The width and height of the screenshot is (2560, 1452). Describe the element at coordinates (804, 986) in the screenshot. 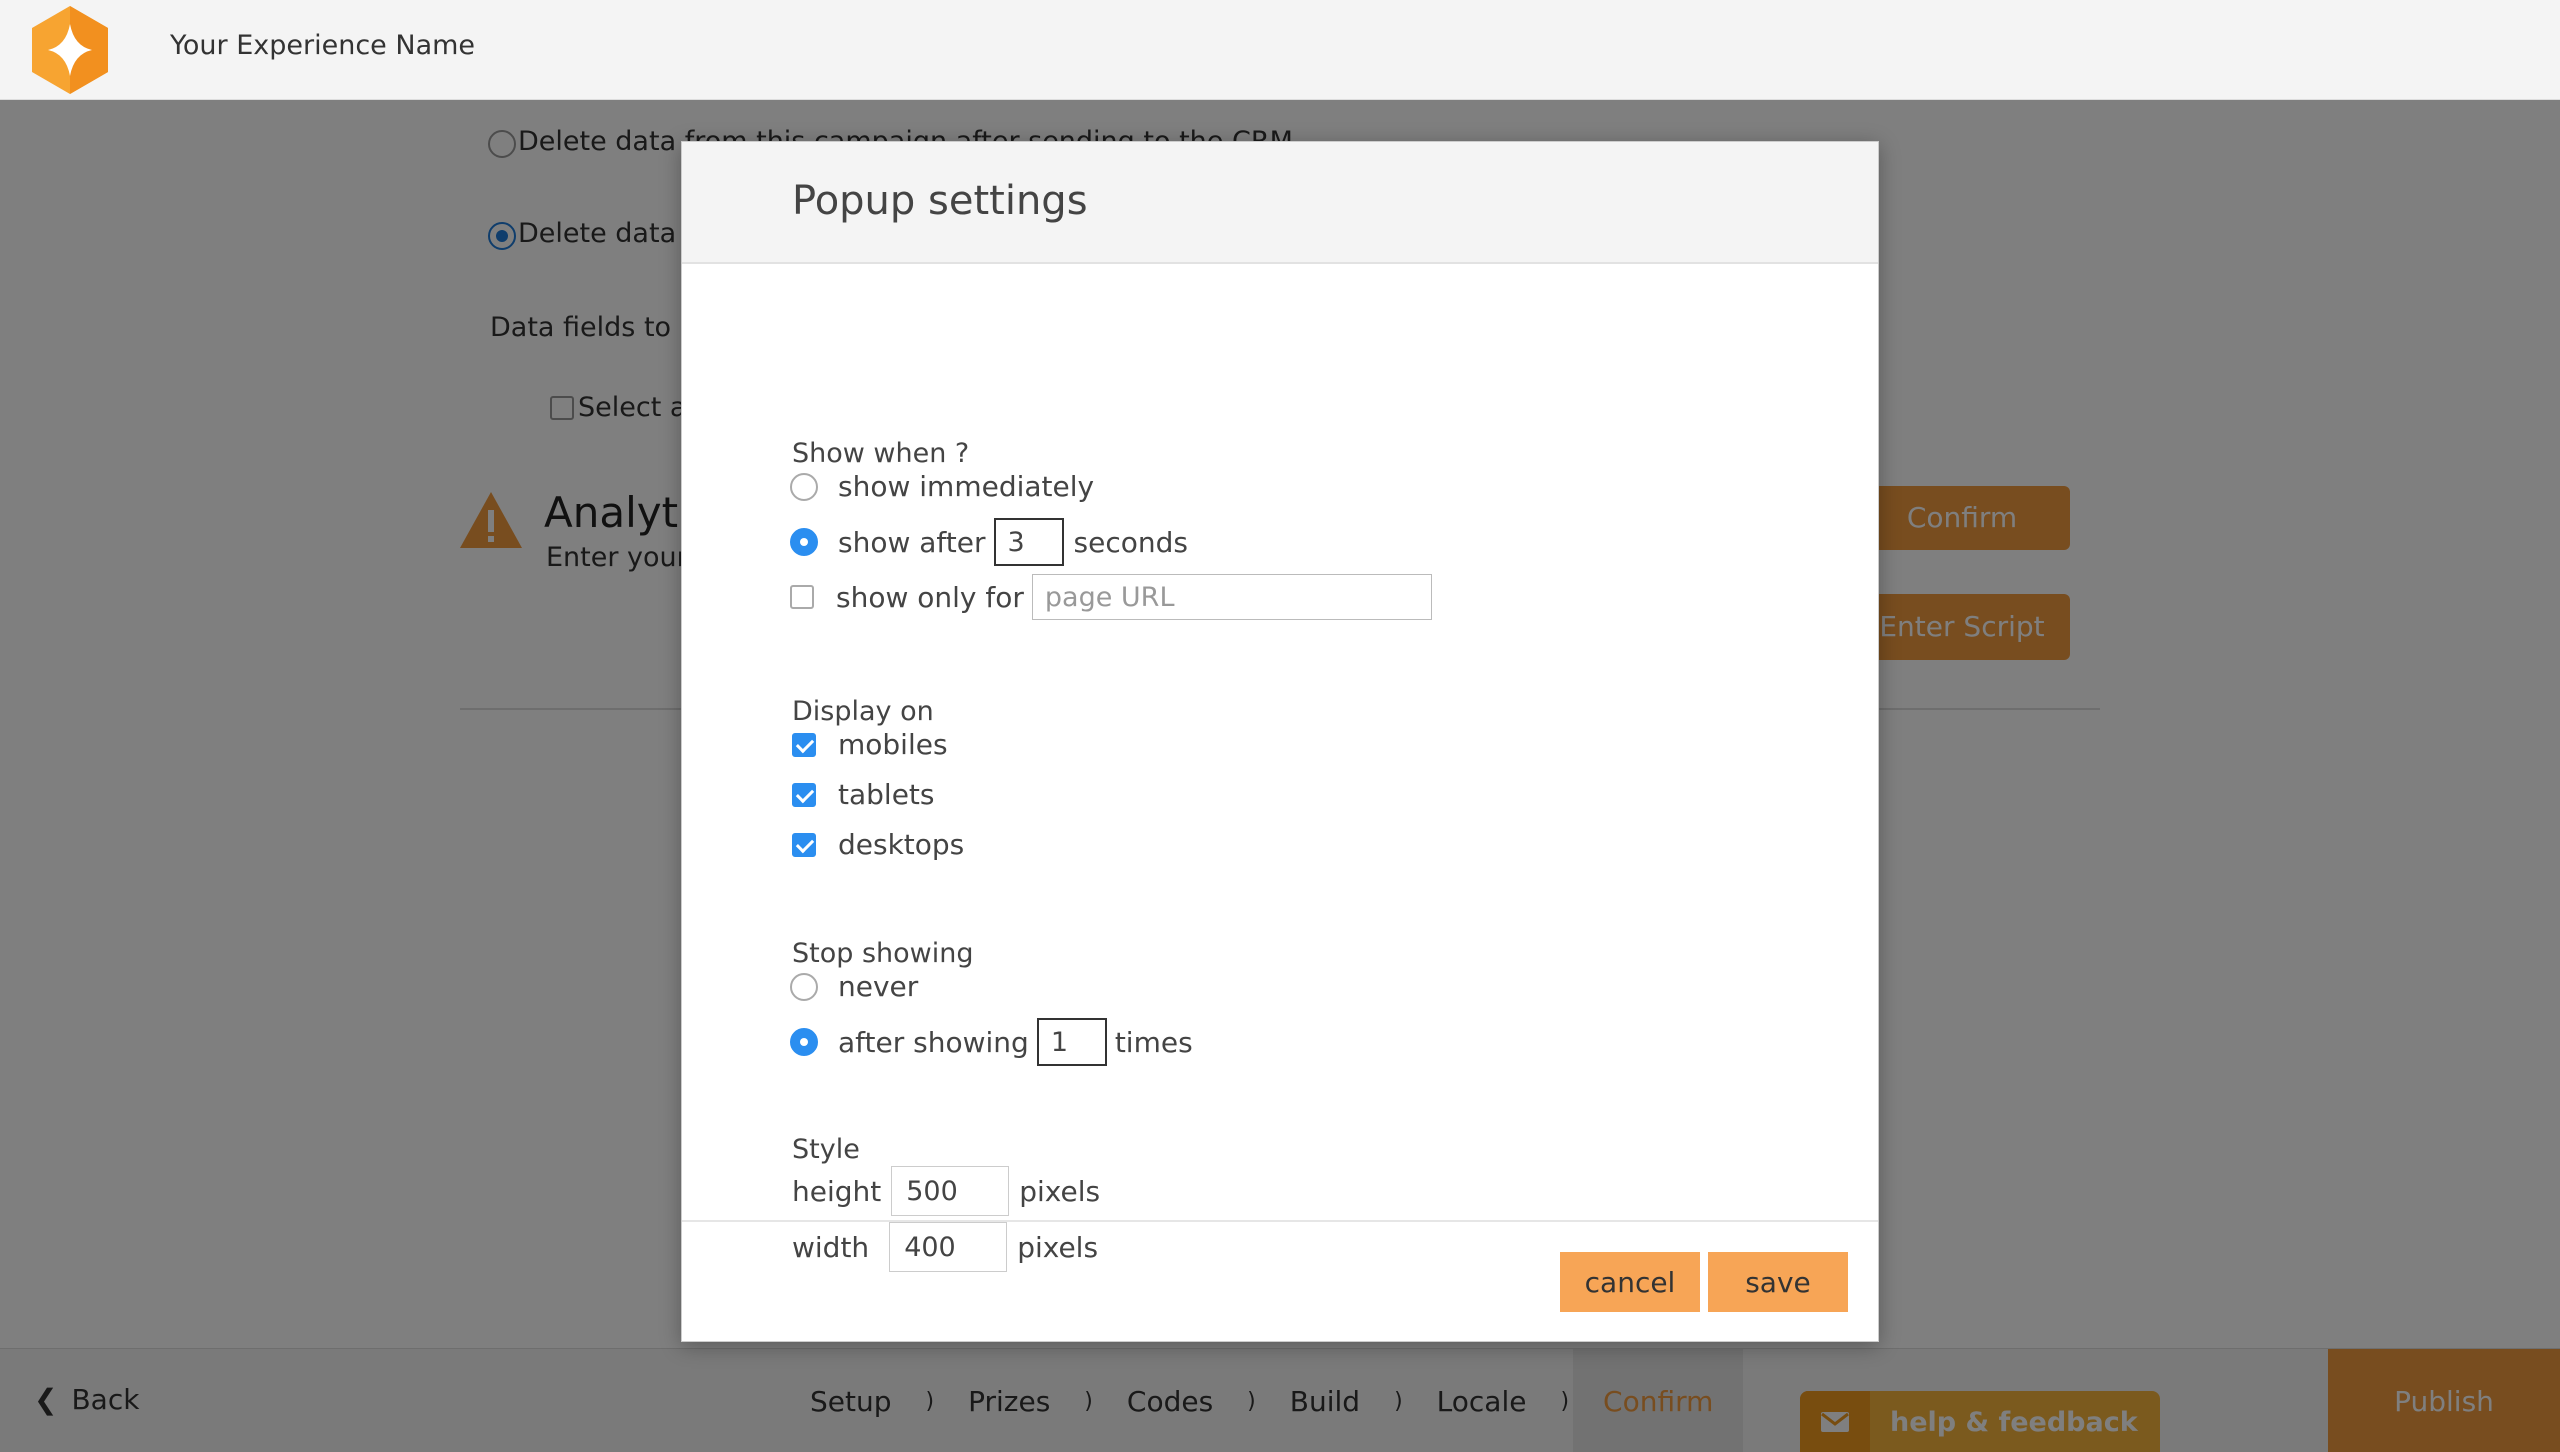

I see `never-radio` at that location.